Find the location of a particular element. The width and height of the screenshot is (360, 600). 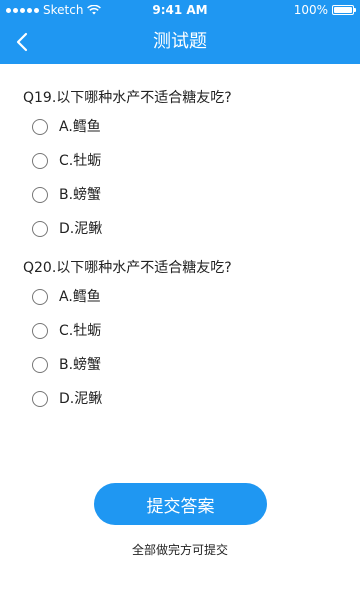

nav-bar: 测试题 is located at coordinates (180, 42).